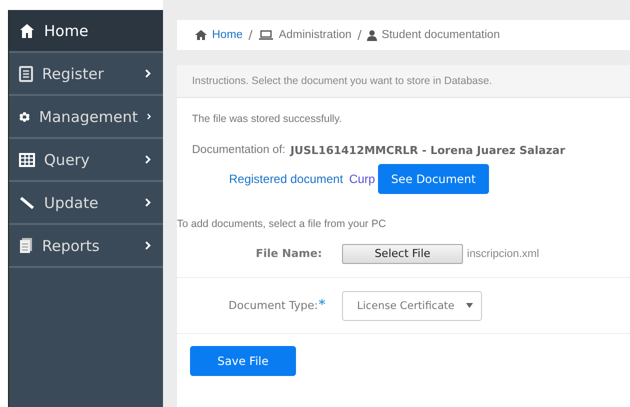  What do you see at coordinates (402, 254) in the screenshot?
I see `select-file-button: Select File` at bounding box center [402, 254].